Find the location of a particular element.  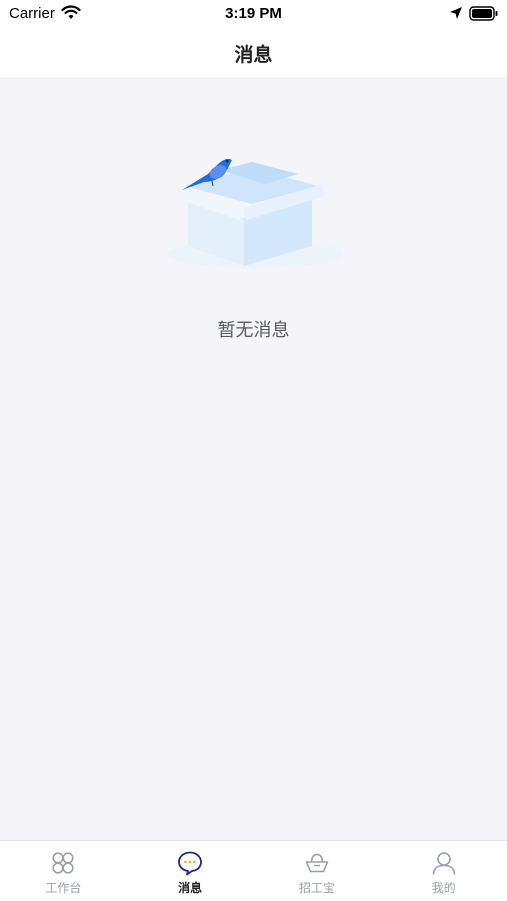

tab-bar: 工作台 消息 招工宝 我的 is located at coordinates (253, 870).